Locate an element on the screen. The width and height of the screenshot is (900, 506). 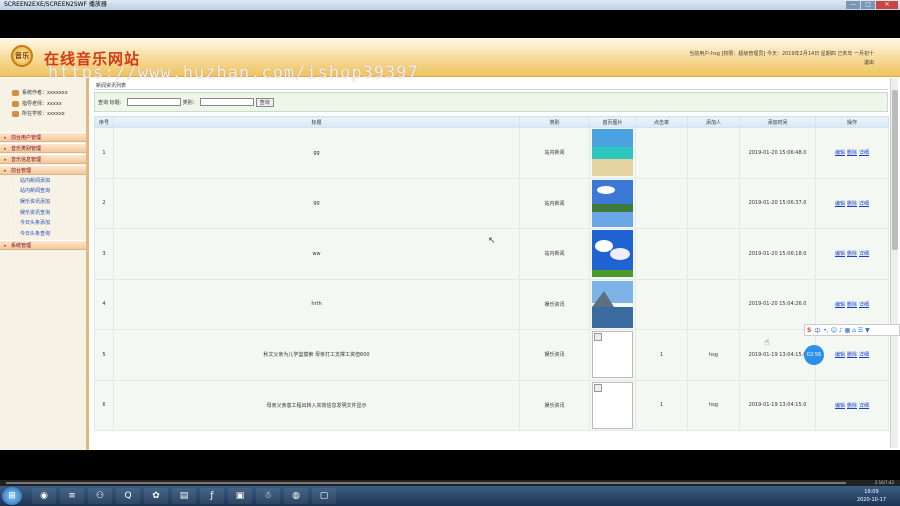
page-scrollbar is located at coordinates (894, 263).